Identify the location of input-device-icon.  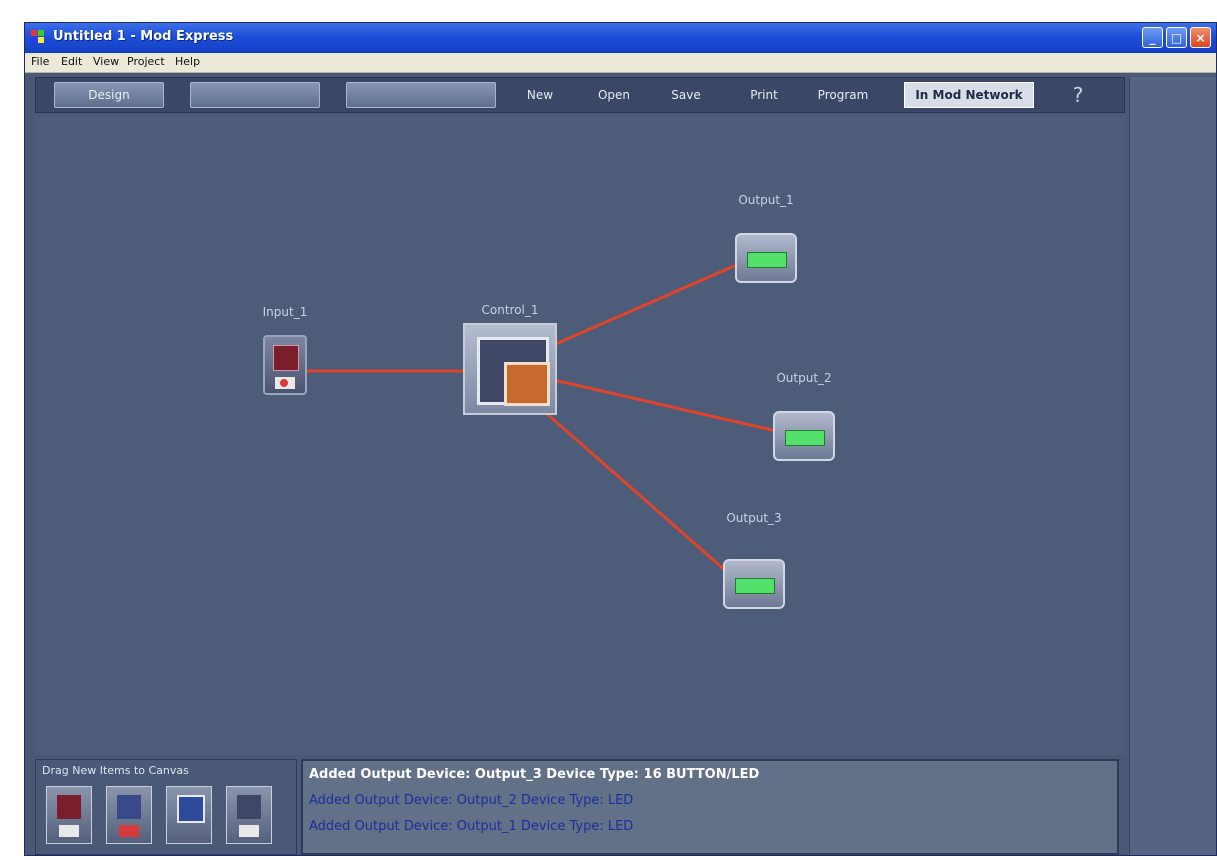
(285, 365).